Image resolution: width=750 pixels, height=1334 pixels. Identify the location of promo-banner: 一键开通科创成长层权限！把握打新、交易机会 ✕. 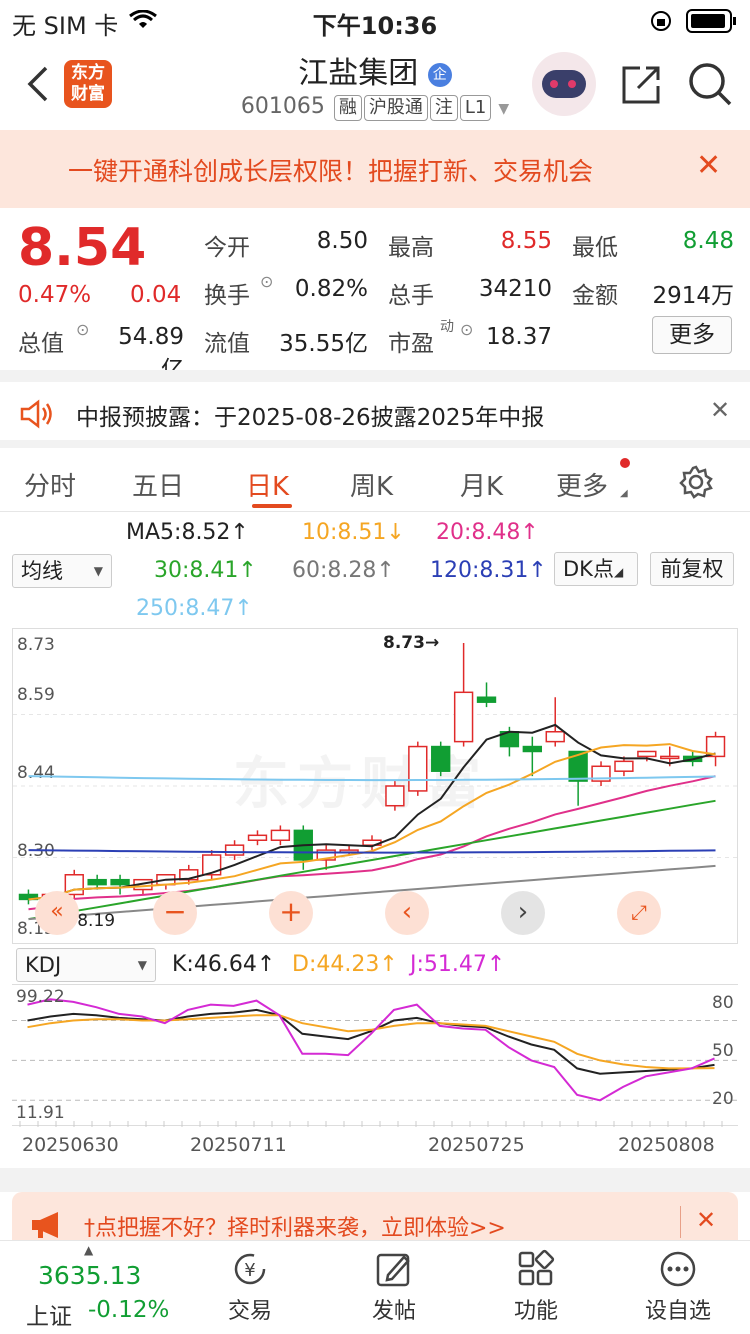
(375, 169).